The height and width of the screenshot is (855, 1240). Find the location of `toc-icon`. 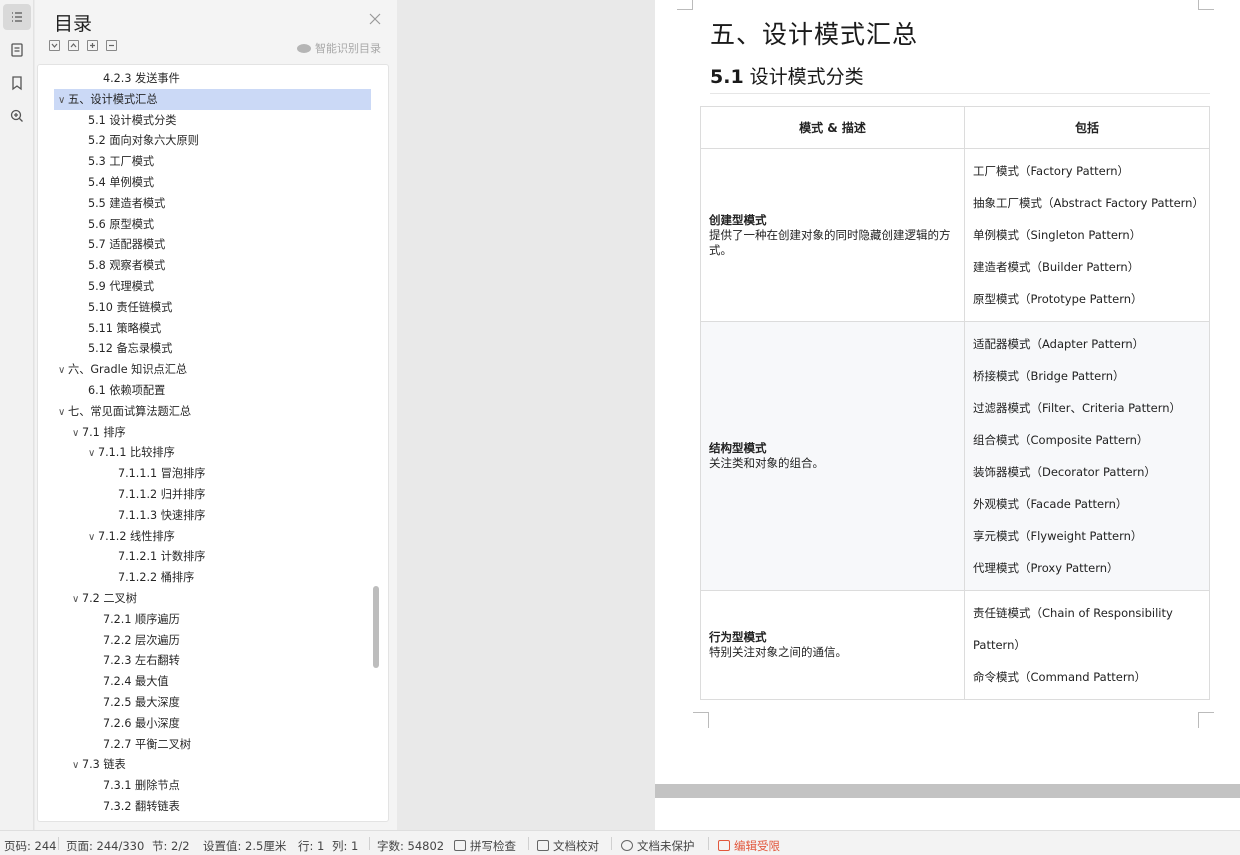

toc-icon is located at coordinates (17, 17).